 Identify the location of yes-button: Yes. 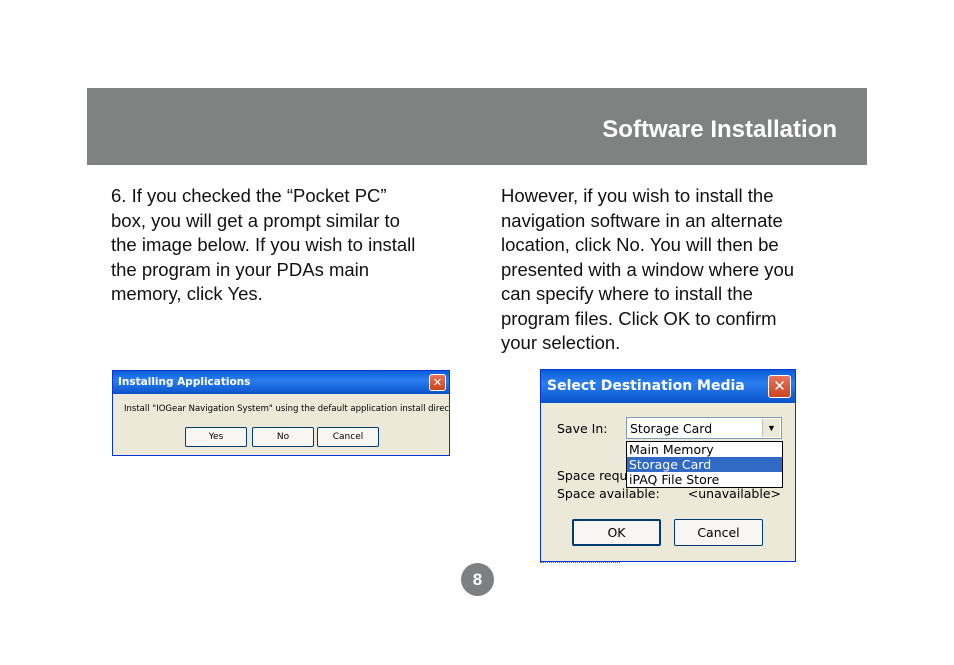
(216, 437).